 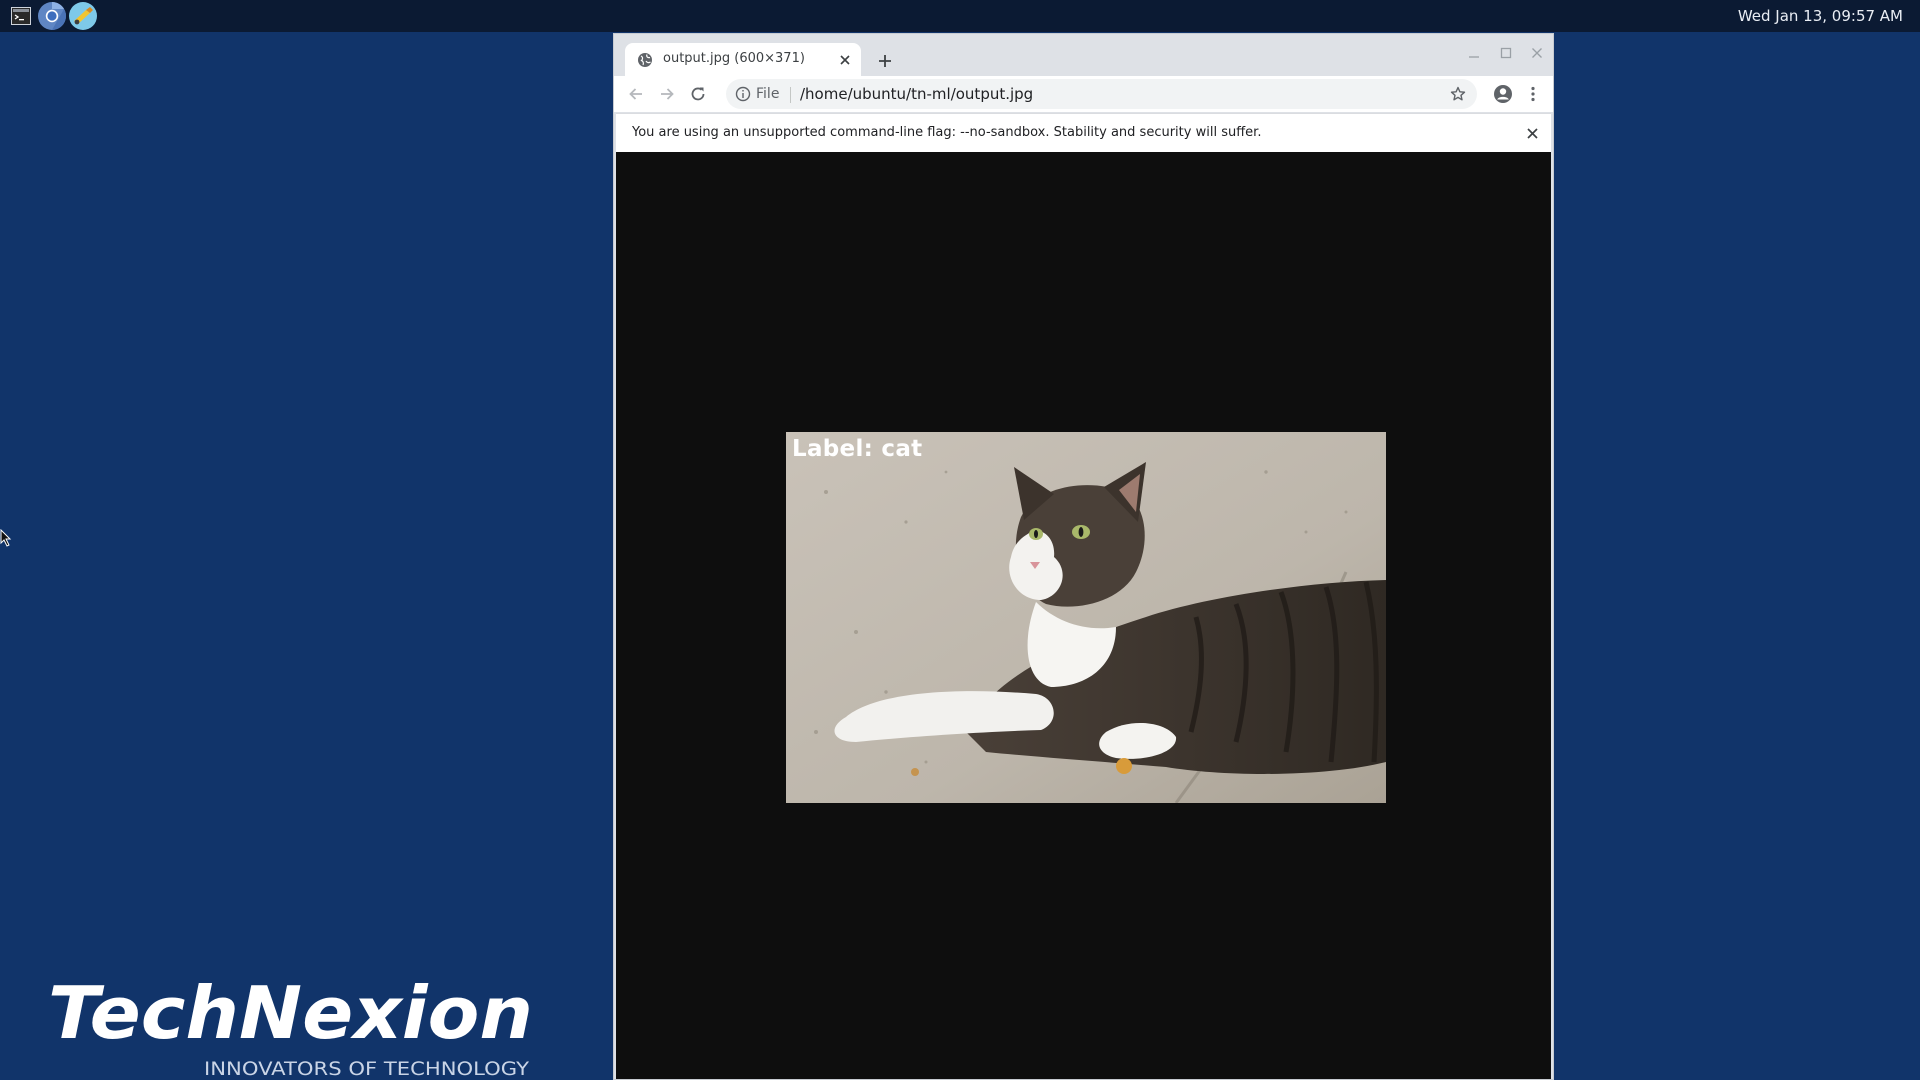 I want to click on browser-menu-button, so click(x=1533, y=94).